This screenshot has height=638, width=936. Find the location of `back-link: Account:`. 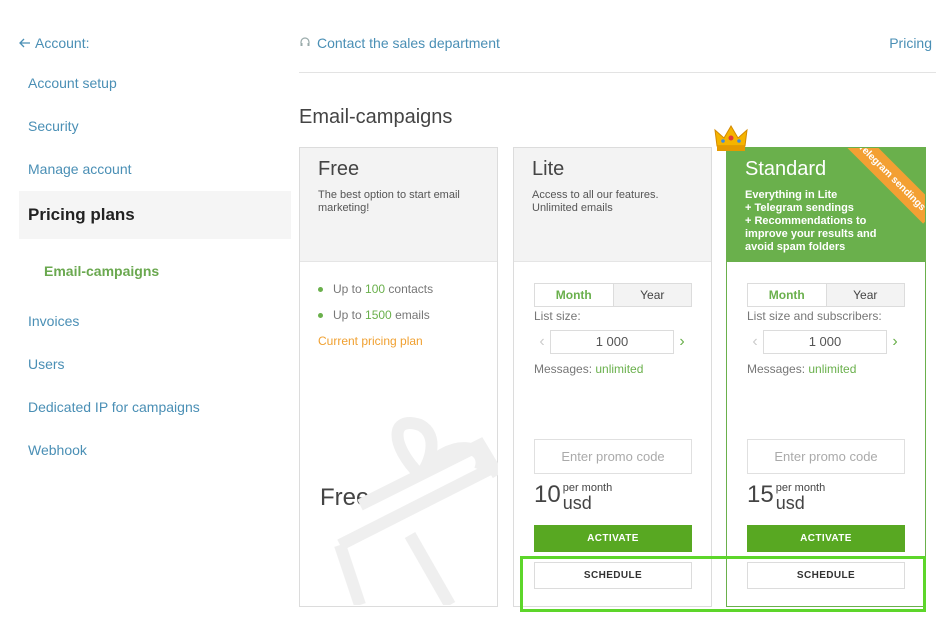

back-link: Account: is located at coordinates (54, 43).